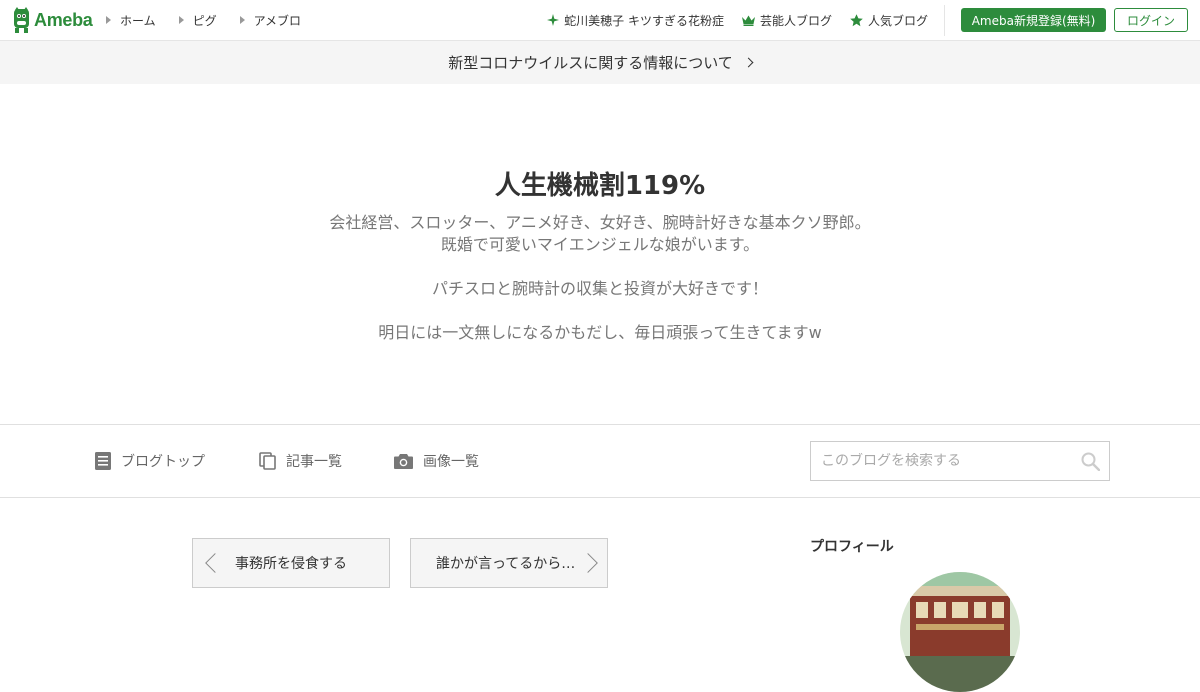 The height and width of the screenshot is (692, 1200). I want to click on login-button: ログイン, so click(1151, 20).